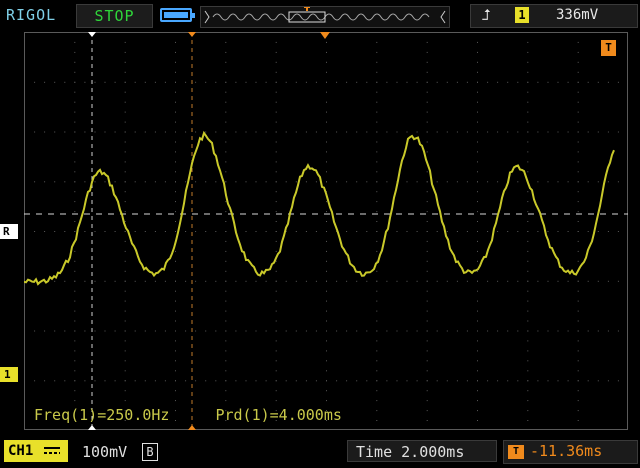  Describe the element at coordinates (102, 415) in the screenshot. I see `frequency-measurement: Freq(1)=250.0Hz` at that location.